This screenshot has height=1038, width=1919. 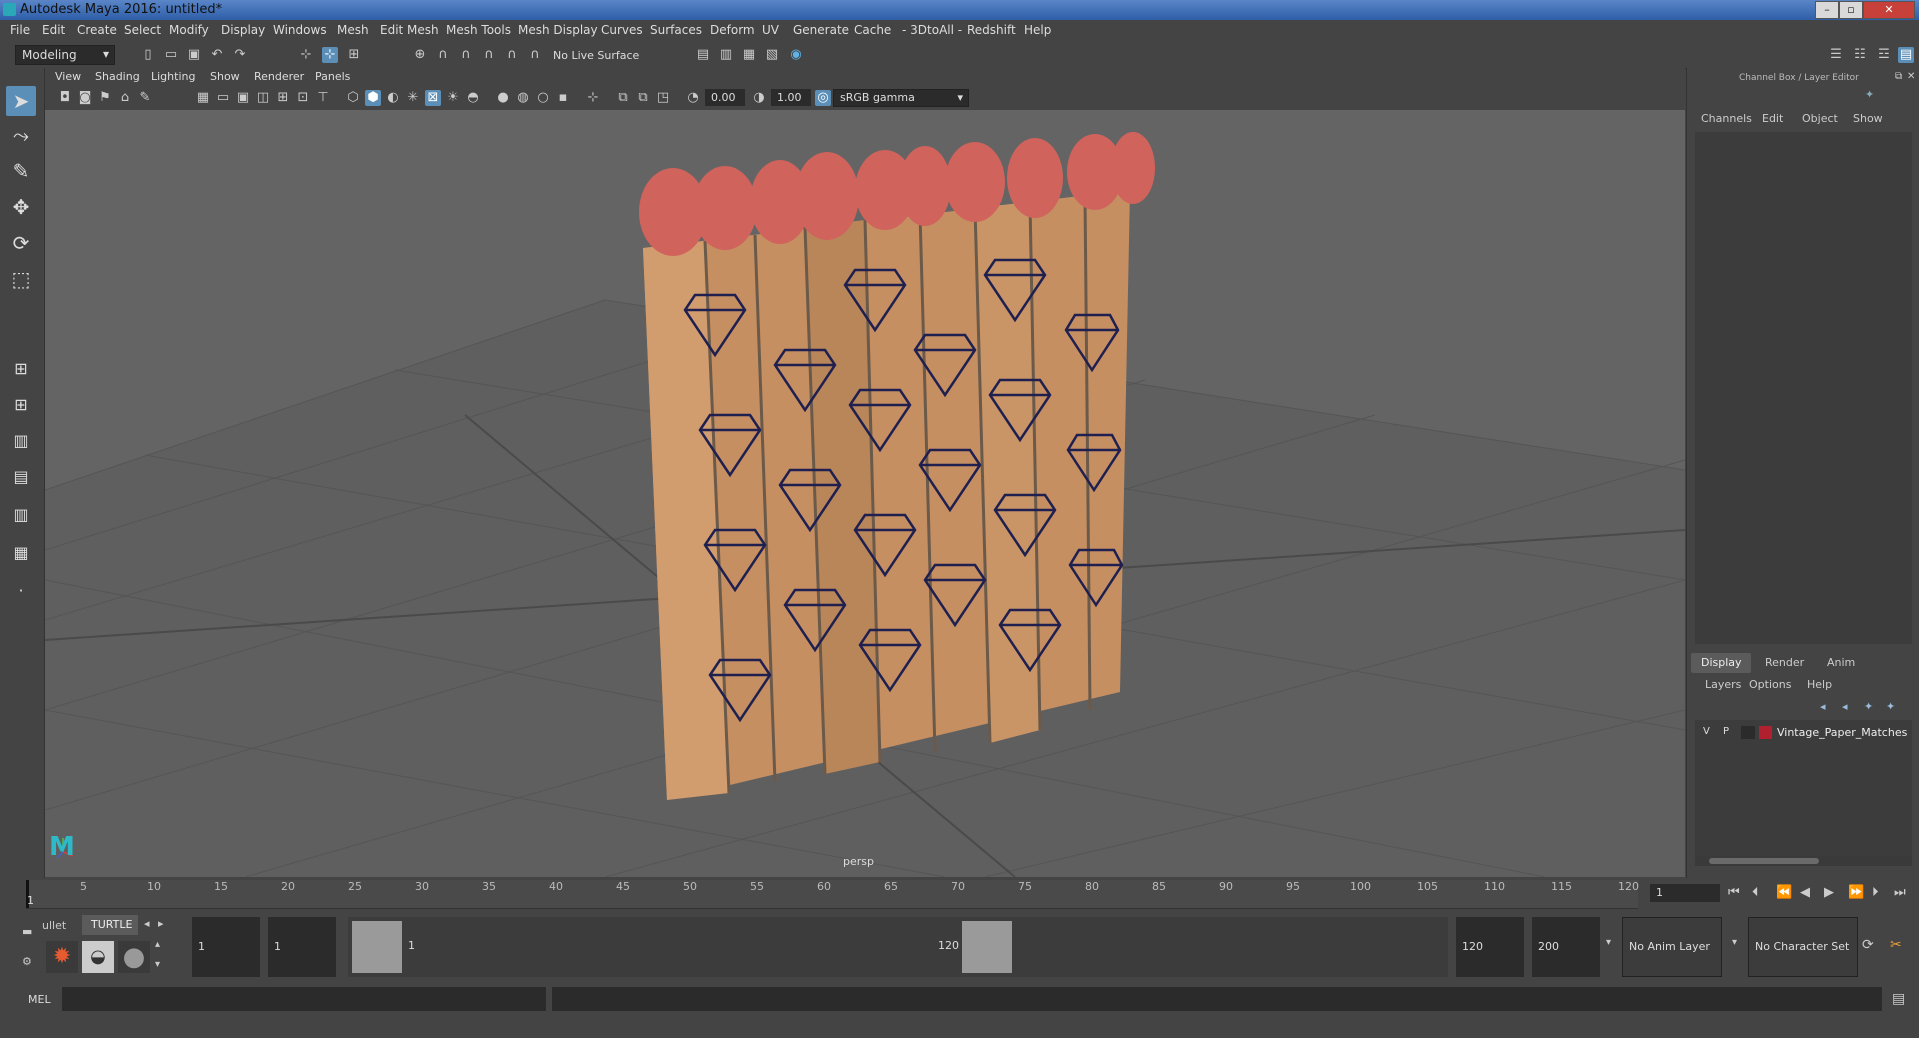 I want to click on menu-uv: UV, so click(x=770, y=30).